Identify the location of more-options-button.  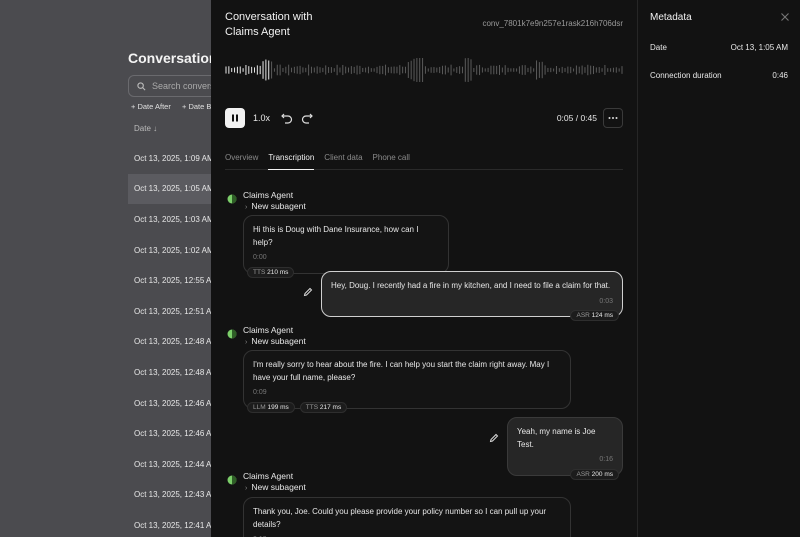
(613, 118).